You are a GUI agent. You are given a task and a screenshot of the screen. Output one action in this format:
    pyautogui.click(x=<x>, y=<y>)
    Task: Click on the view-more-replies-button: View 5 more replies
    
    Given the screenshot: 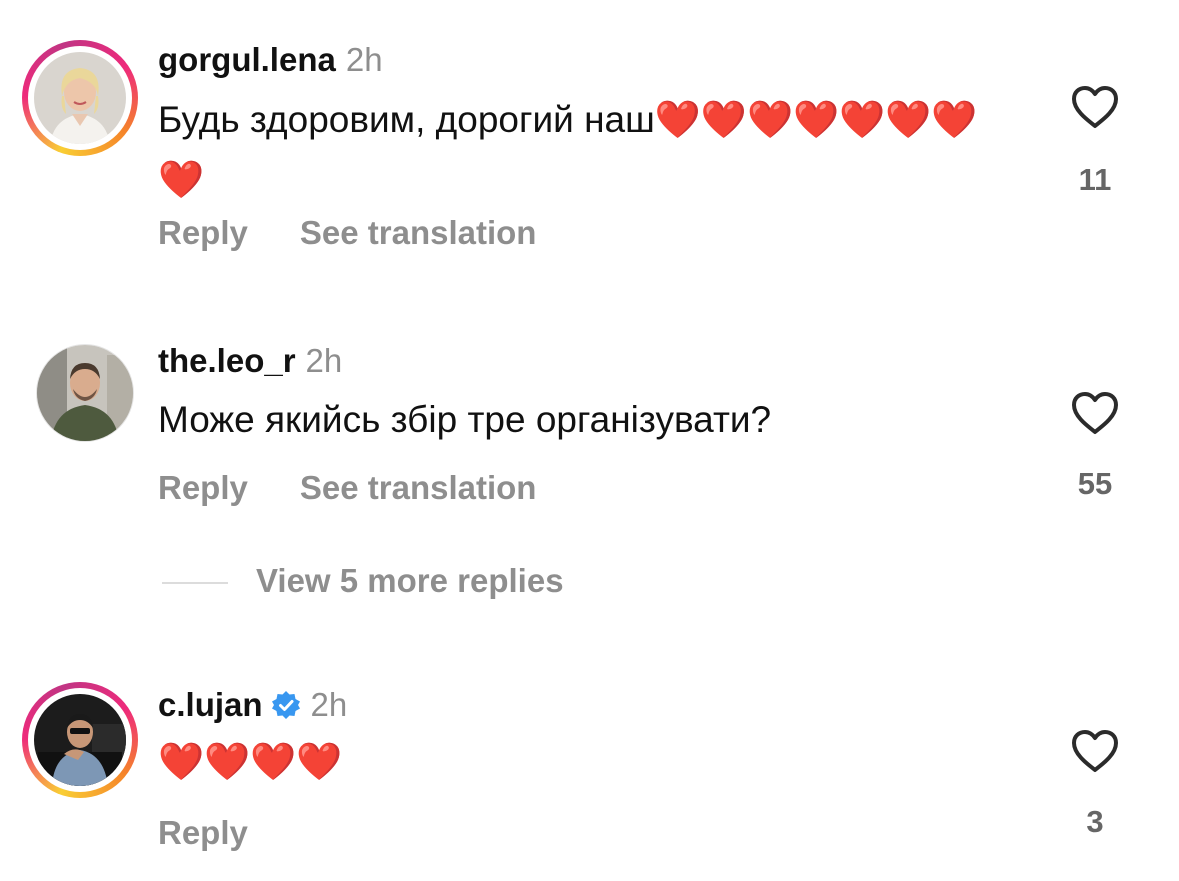 What is the action you would take?
    pyautogui.click(x=363, y=582)
    